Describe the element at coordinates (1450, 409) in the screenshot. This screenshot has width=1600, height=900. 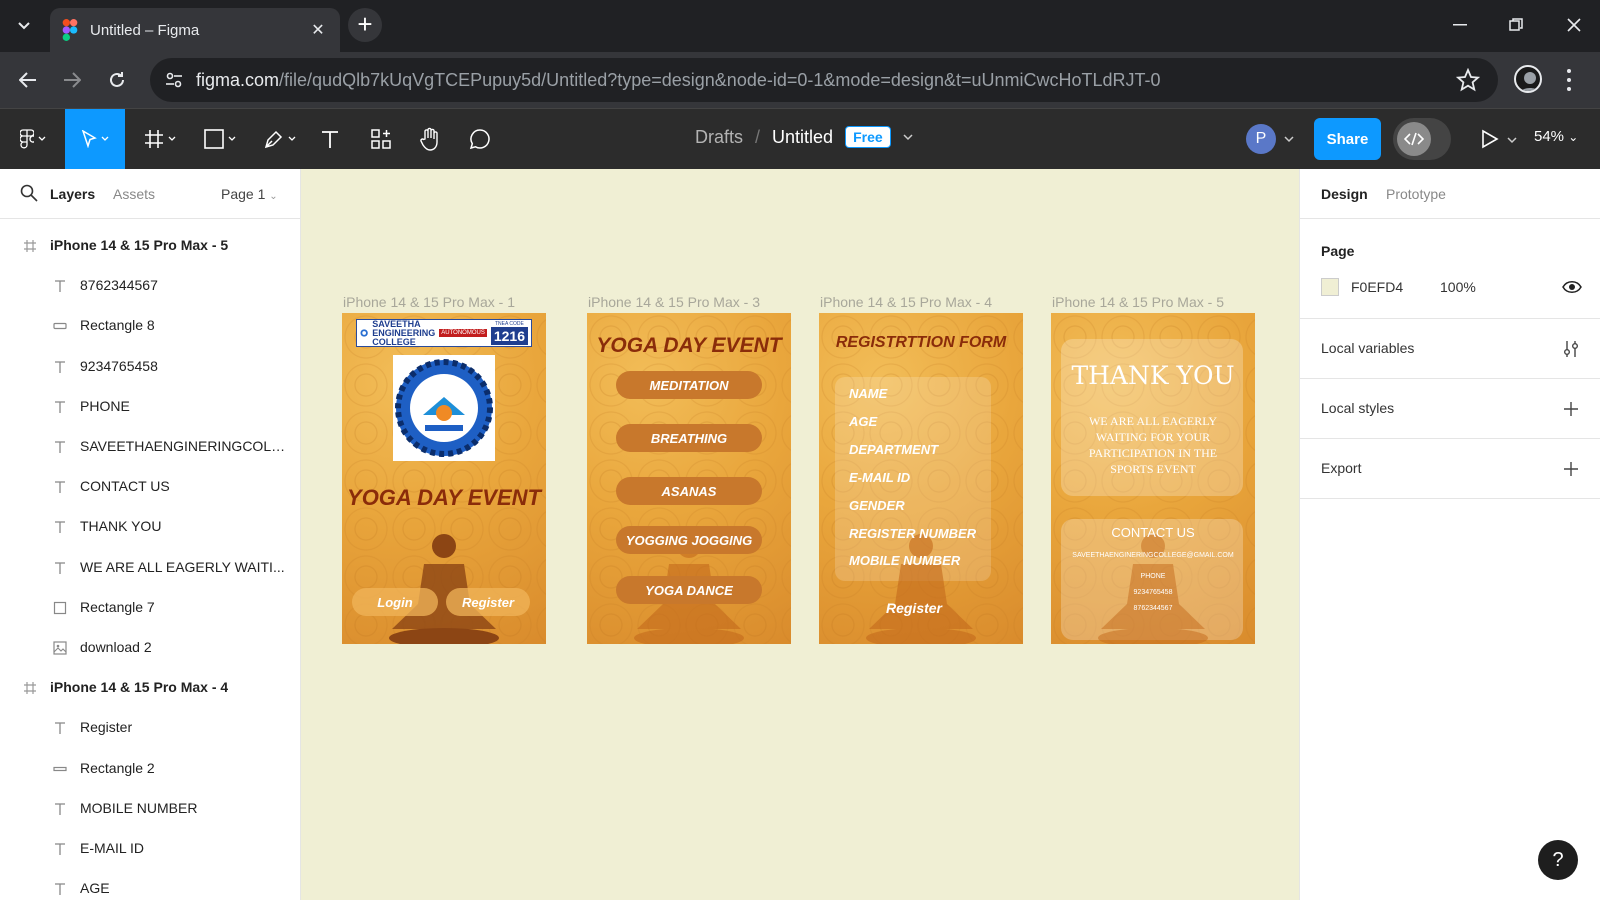
I see `local-styles-section: Local styles` at that location.